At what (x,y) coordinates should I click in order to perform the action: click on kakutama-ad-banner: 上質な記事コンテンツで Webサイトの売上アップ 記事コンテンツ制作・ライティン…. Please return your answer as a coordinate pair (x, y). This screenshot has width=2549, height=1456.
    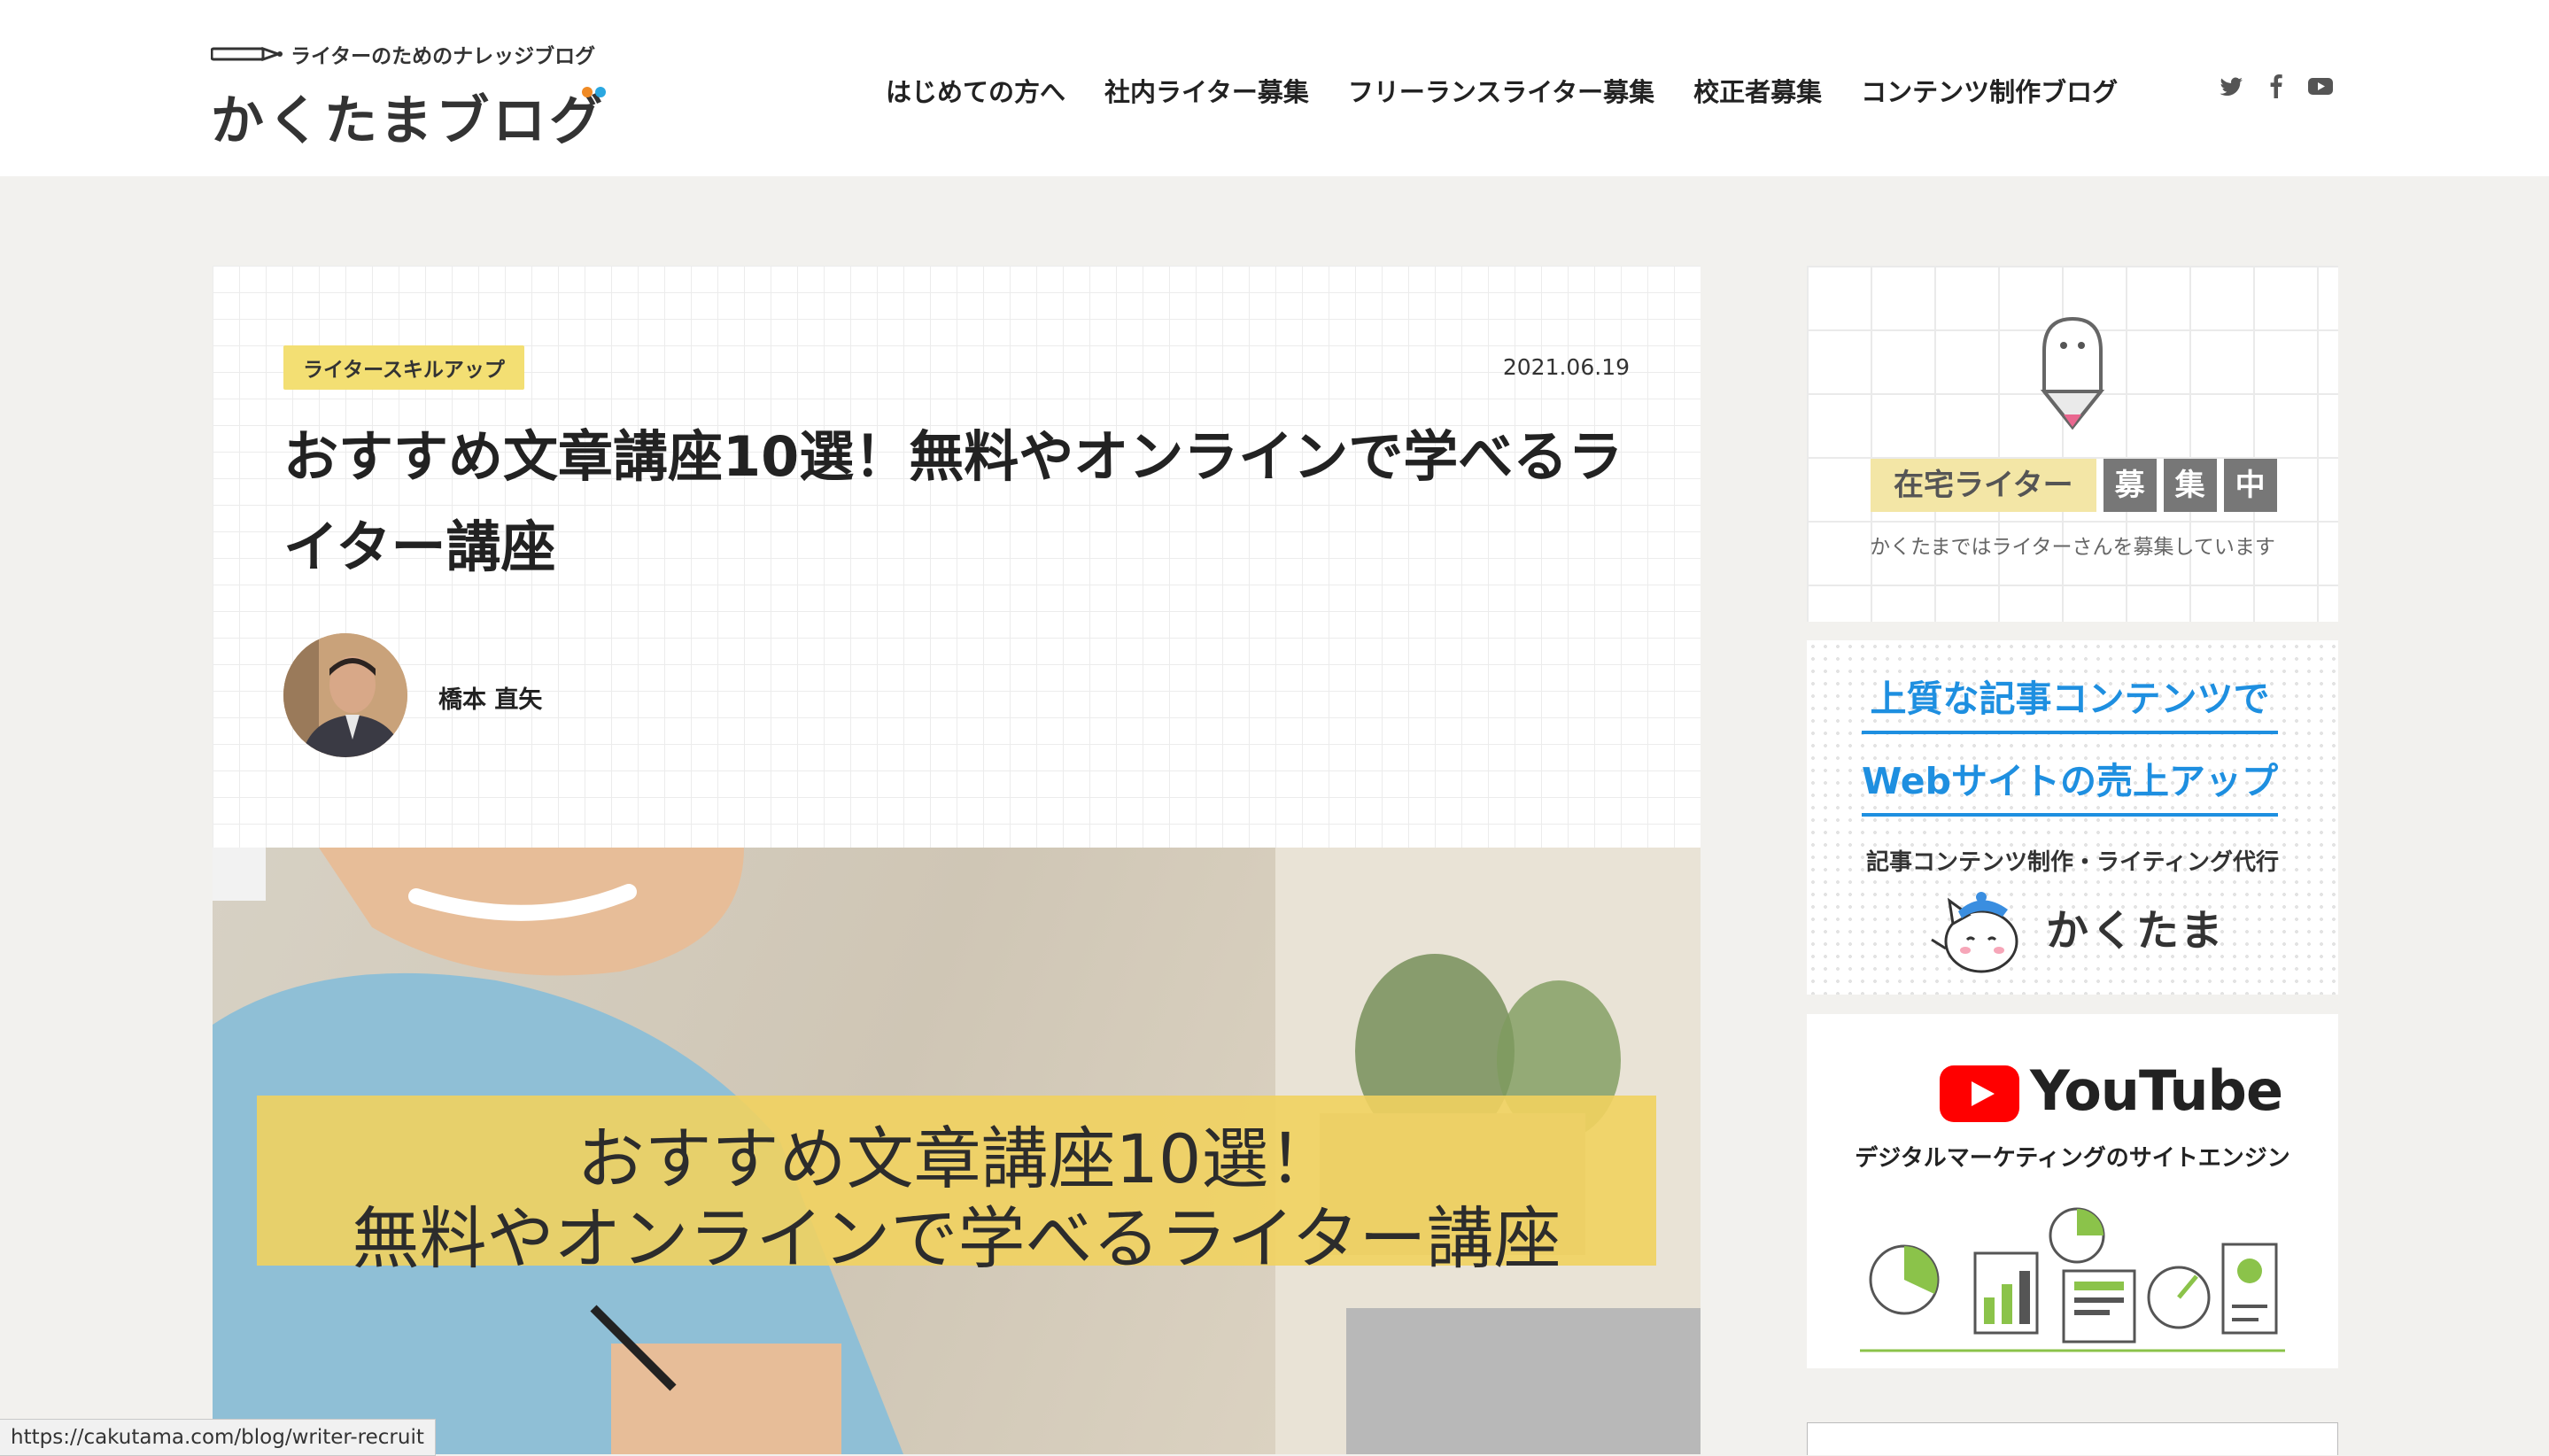
    Looking at the image, I should click on (2072, 817).